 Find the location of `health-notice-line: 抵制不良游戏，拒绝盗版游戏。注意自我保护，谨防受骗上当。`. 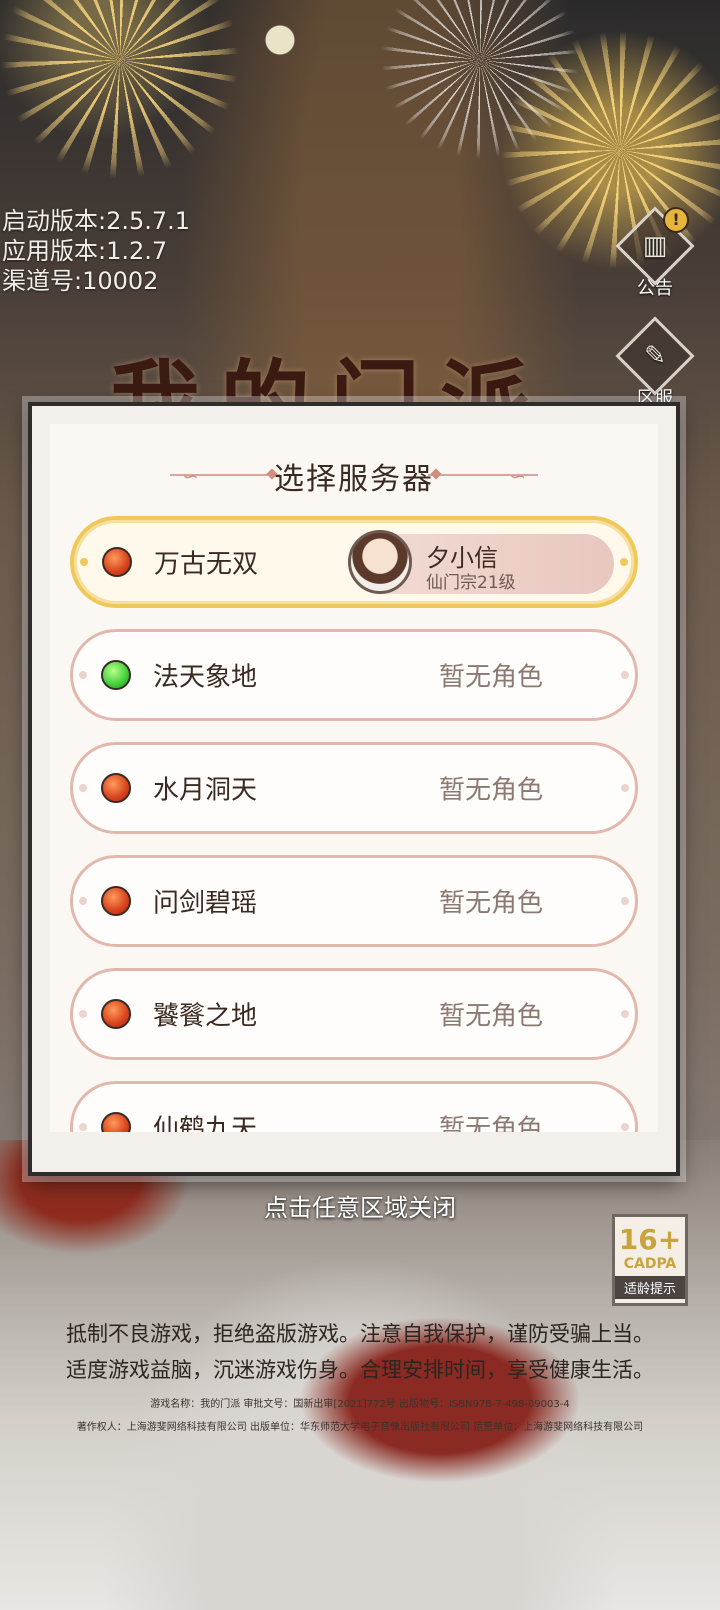

health-notice-line: 抵制不良游戏，拒绝盗版游戏。注意自我保护，谨防受骗上当。 is located at coordinates (360, 1334).